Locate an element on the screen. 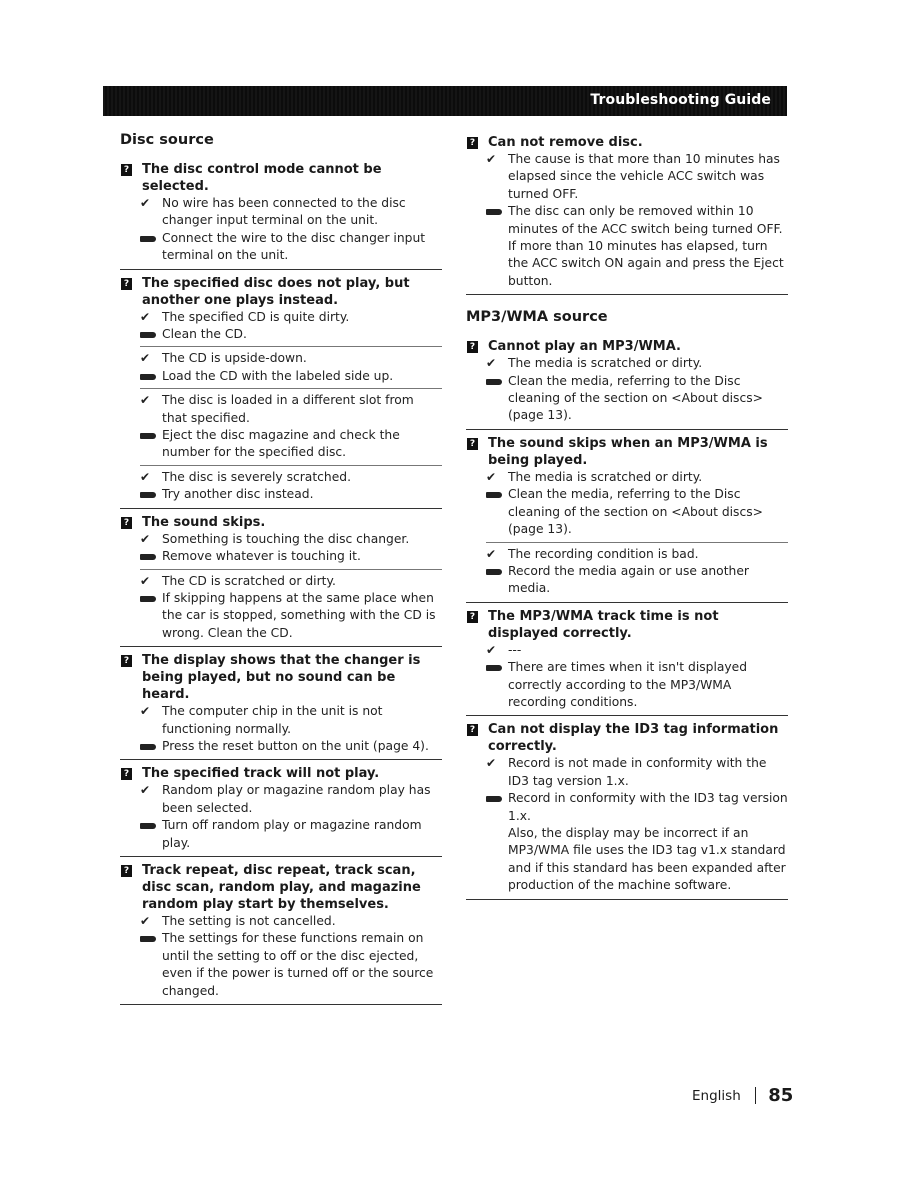 This screenshot has height=1188, width=918. cause-row: ✔ The disc is severely scratched. is located at coordinates (281, 477).